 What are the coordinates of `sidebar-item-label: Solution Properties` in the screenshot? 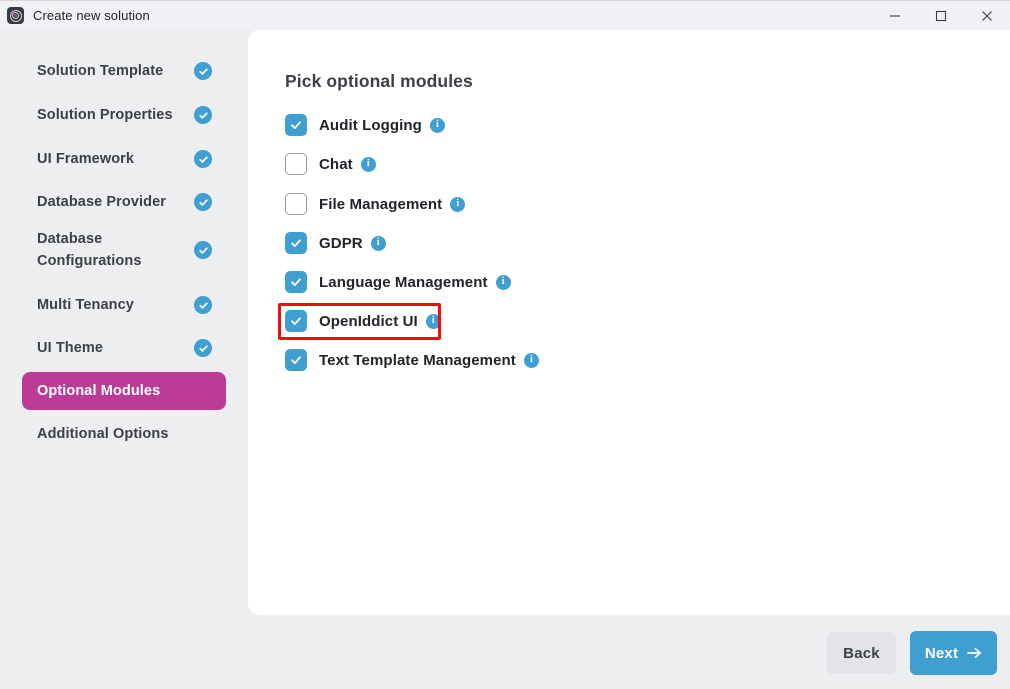 It's located at (105, 114).